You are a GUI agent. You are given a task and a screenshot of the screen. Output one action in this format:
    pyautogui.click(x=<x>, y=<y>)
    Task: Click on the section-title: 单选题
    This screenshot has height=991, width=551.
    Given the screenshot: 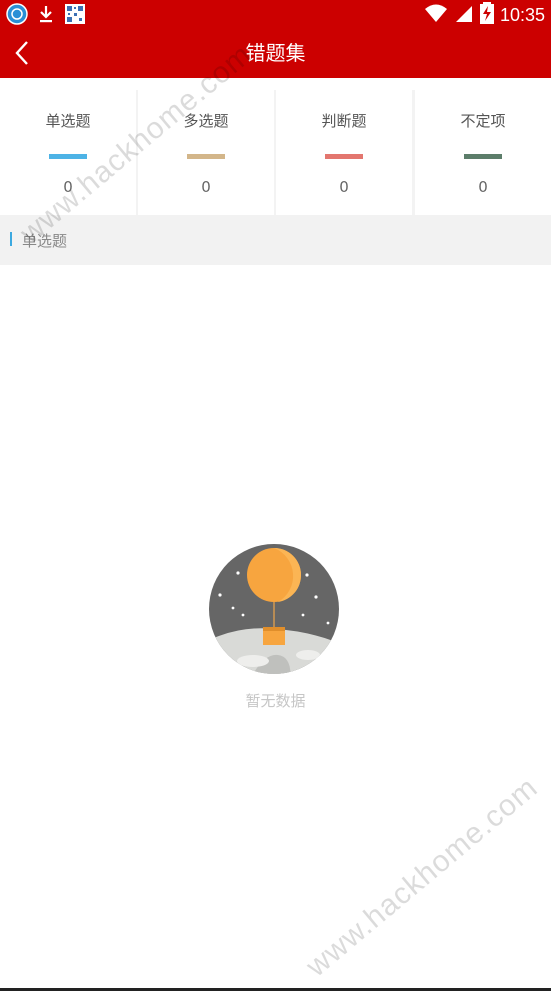 What is the action you would take?
    pyautogui.click(x=45, y=241)
    